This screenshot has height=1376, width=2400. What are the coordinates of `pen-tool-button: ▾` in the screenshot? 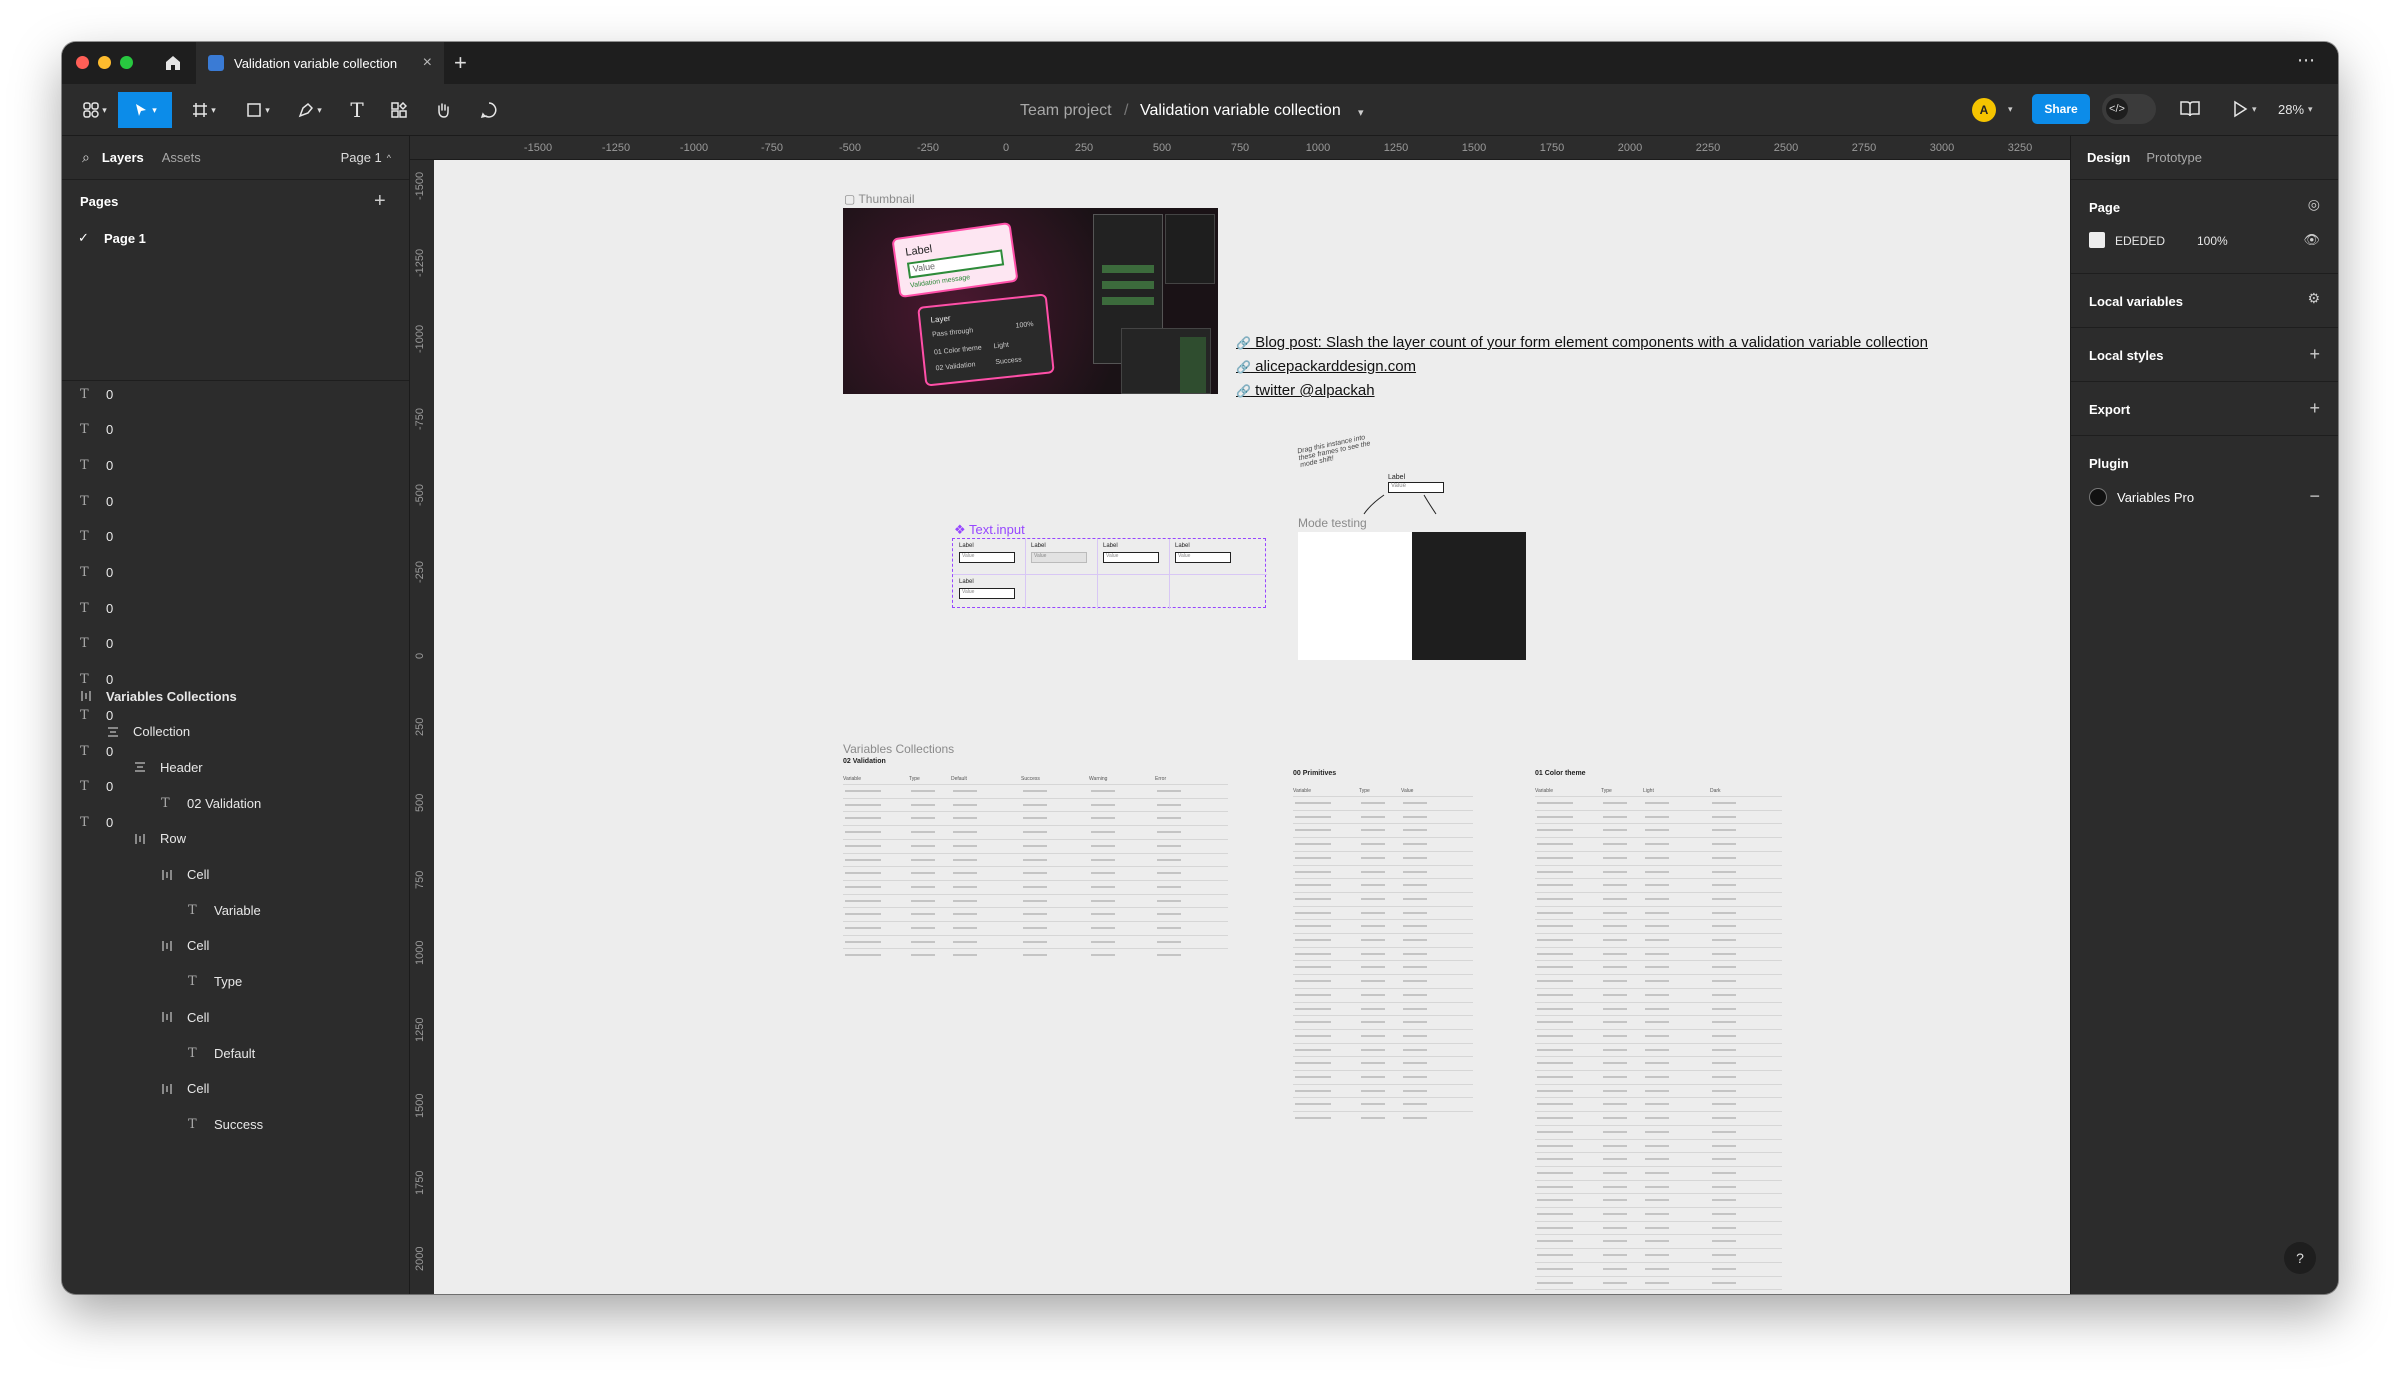 It's located at (310, 110).